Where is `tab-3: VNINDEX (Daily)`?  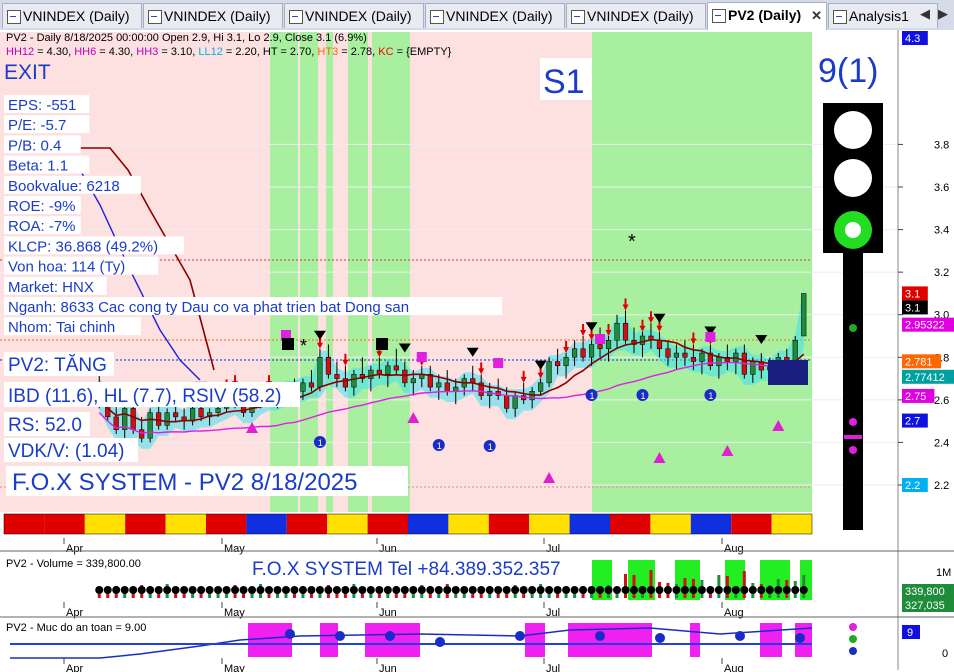
tab-3: VNINDEX (Daily) is located at coordinates (495, 15).